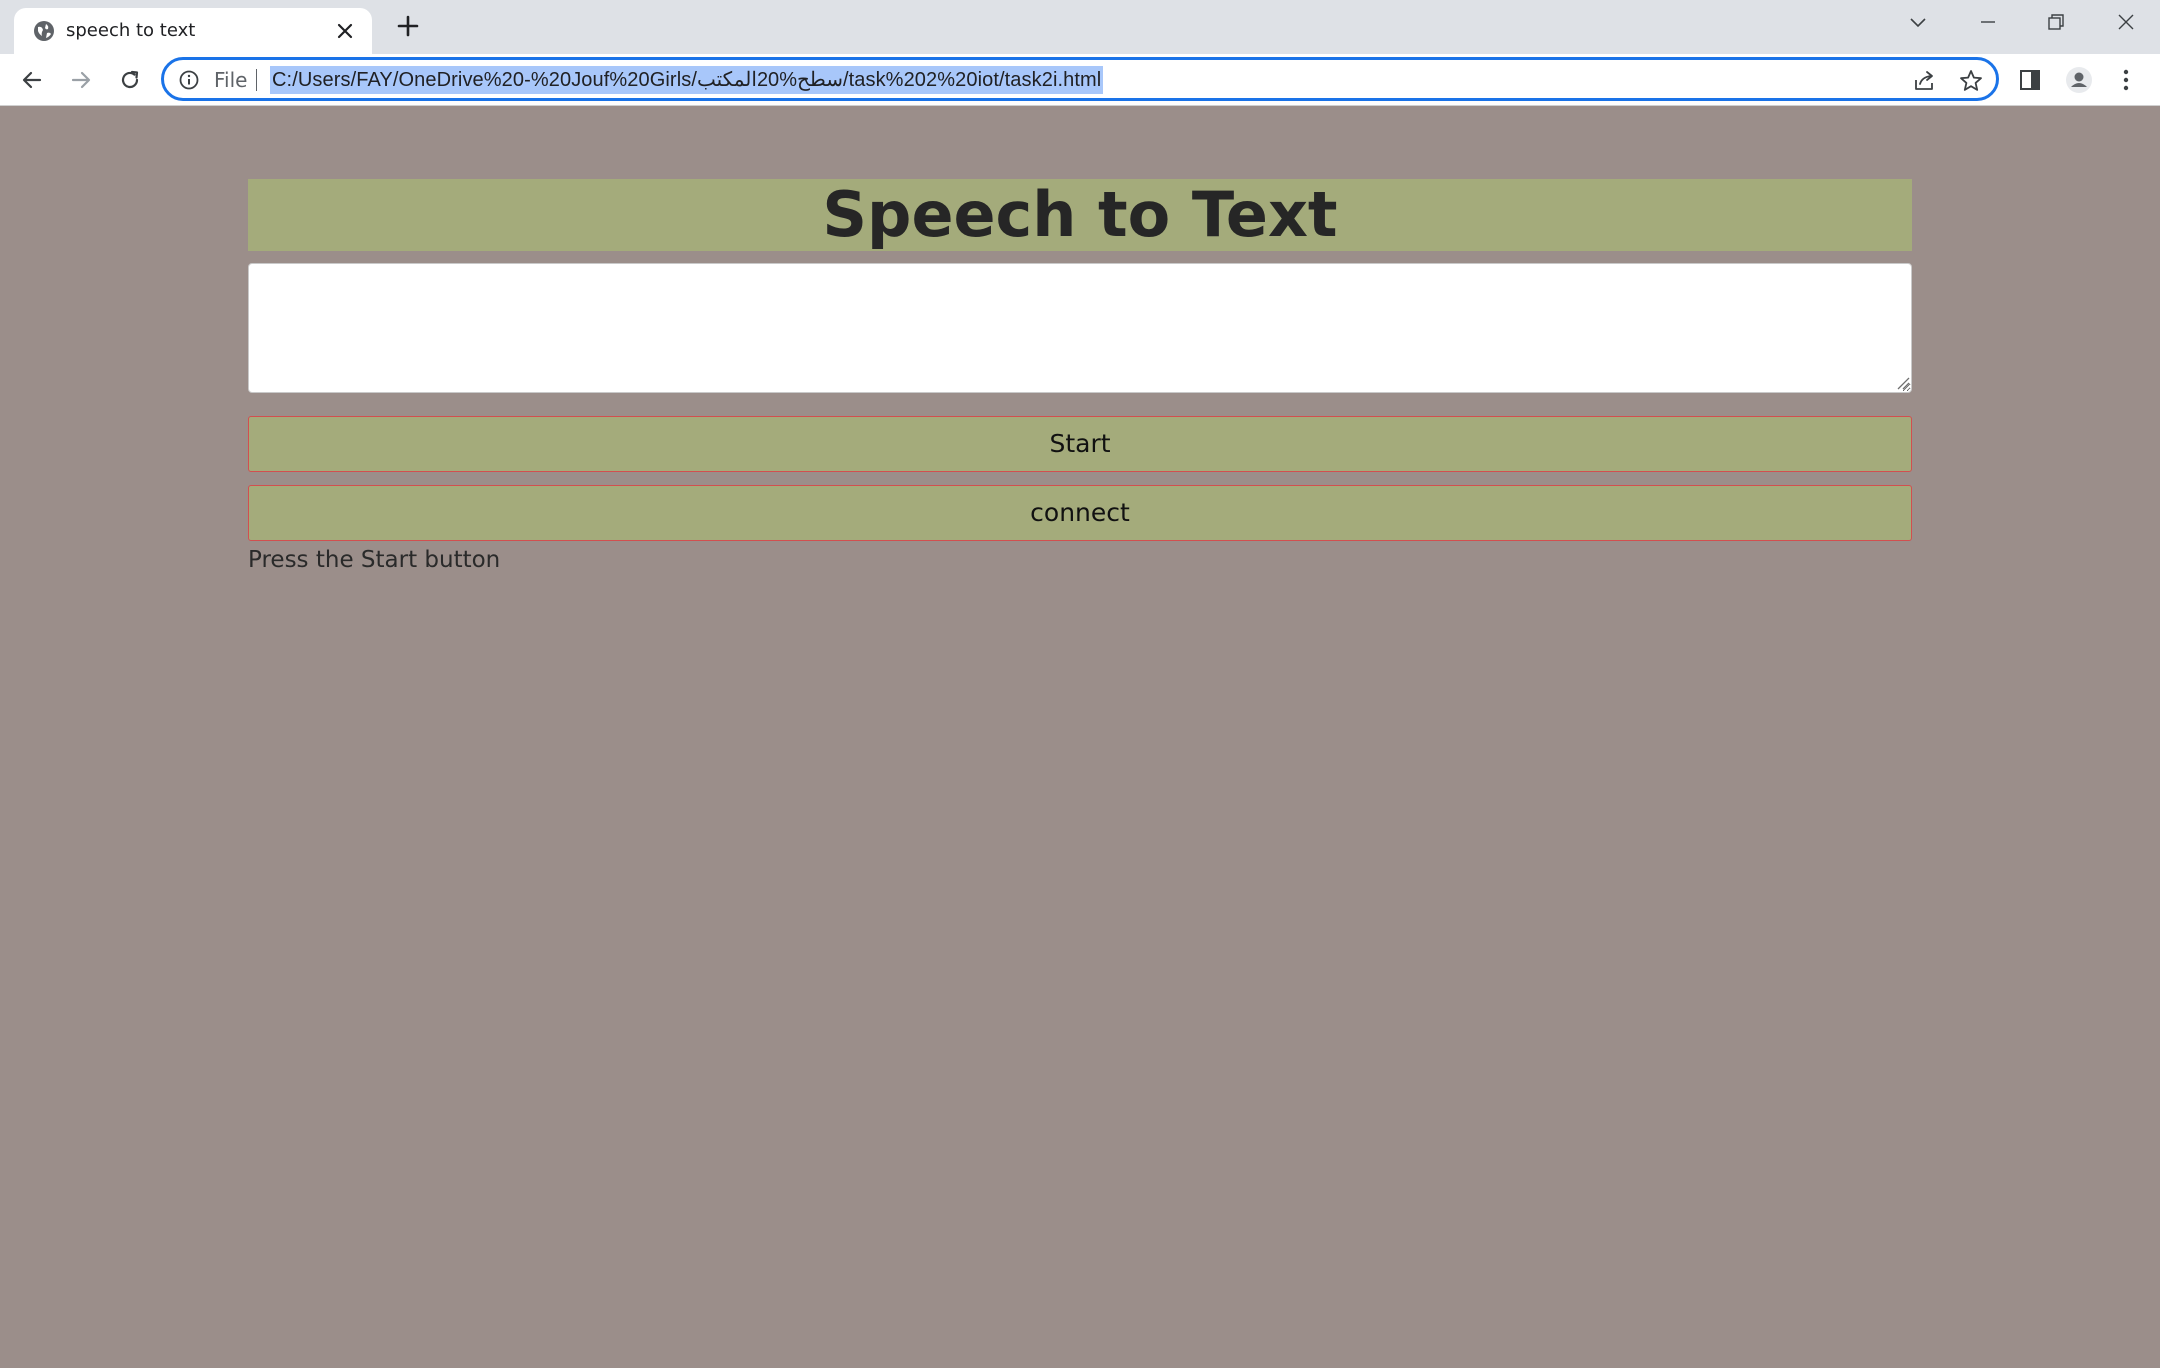 This screenshot has height=1368, width=2160. What do you see at coordinates (131, 30) in the screenshot?
I see `tab-title: speech to text` at bounding box center [131, 30].